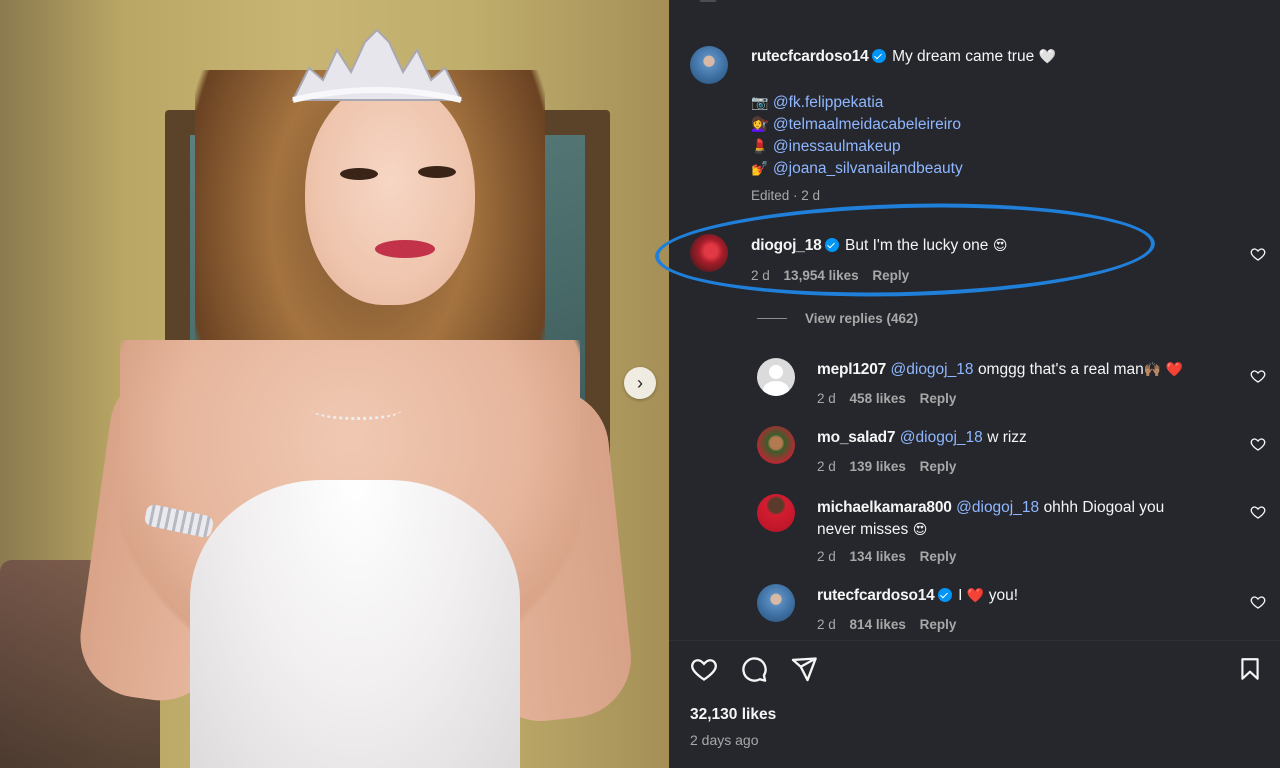 The height and width of the screenshot is (768, 1280). Describe the element at coordinates (357, 410) in the screenshot. I see `necklace` at that location.